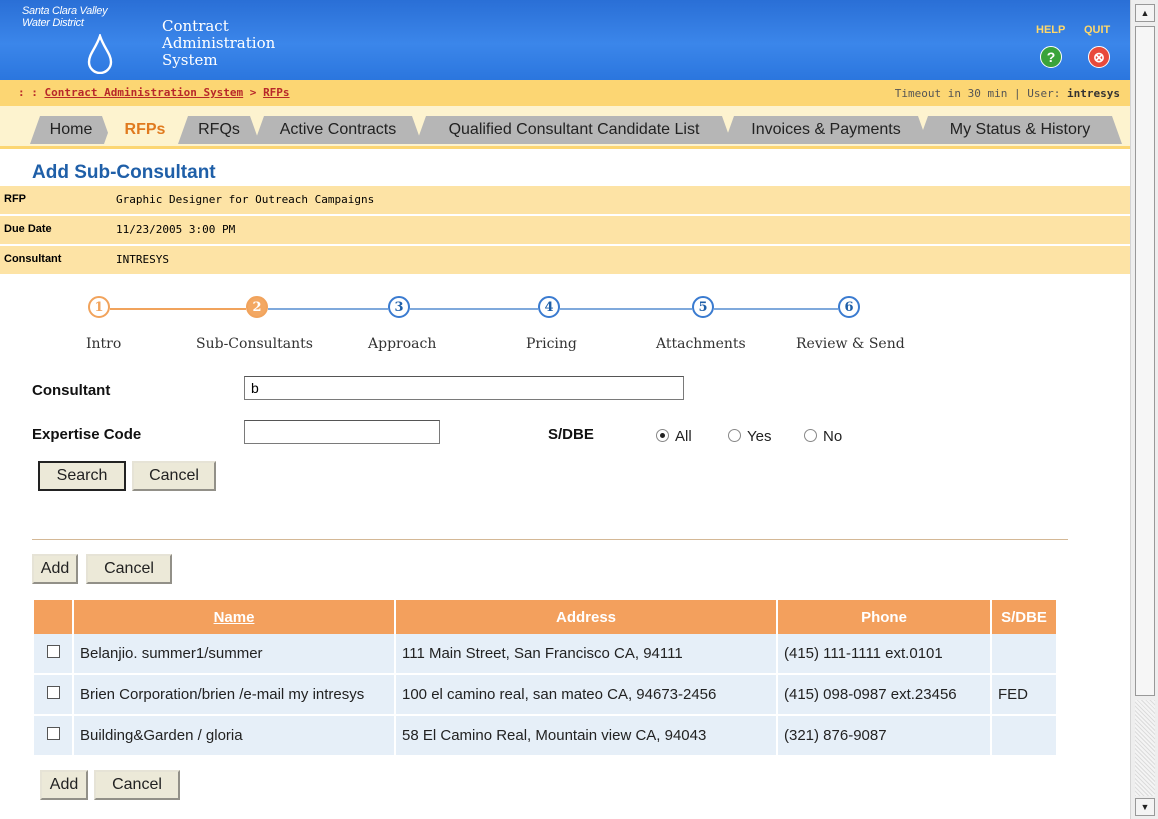  What do you see at coordinates (703, 307) in the screenshot?
I see `step-attachments-icon: 5` at bounding box center [703, 307].